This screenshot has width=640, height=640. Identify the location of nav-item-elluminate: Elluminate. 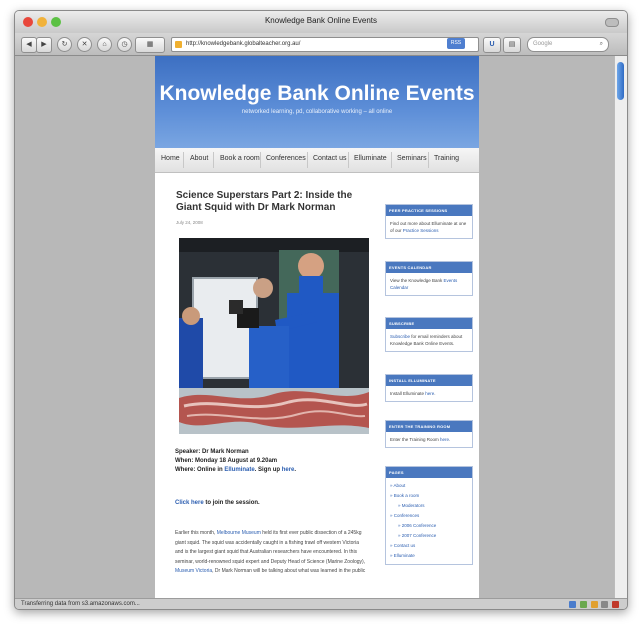
(370, 158).